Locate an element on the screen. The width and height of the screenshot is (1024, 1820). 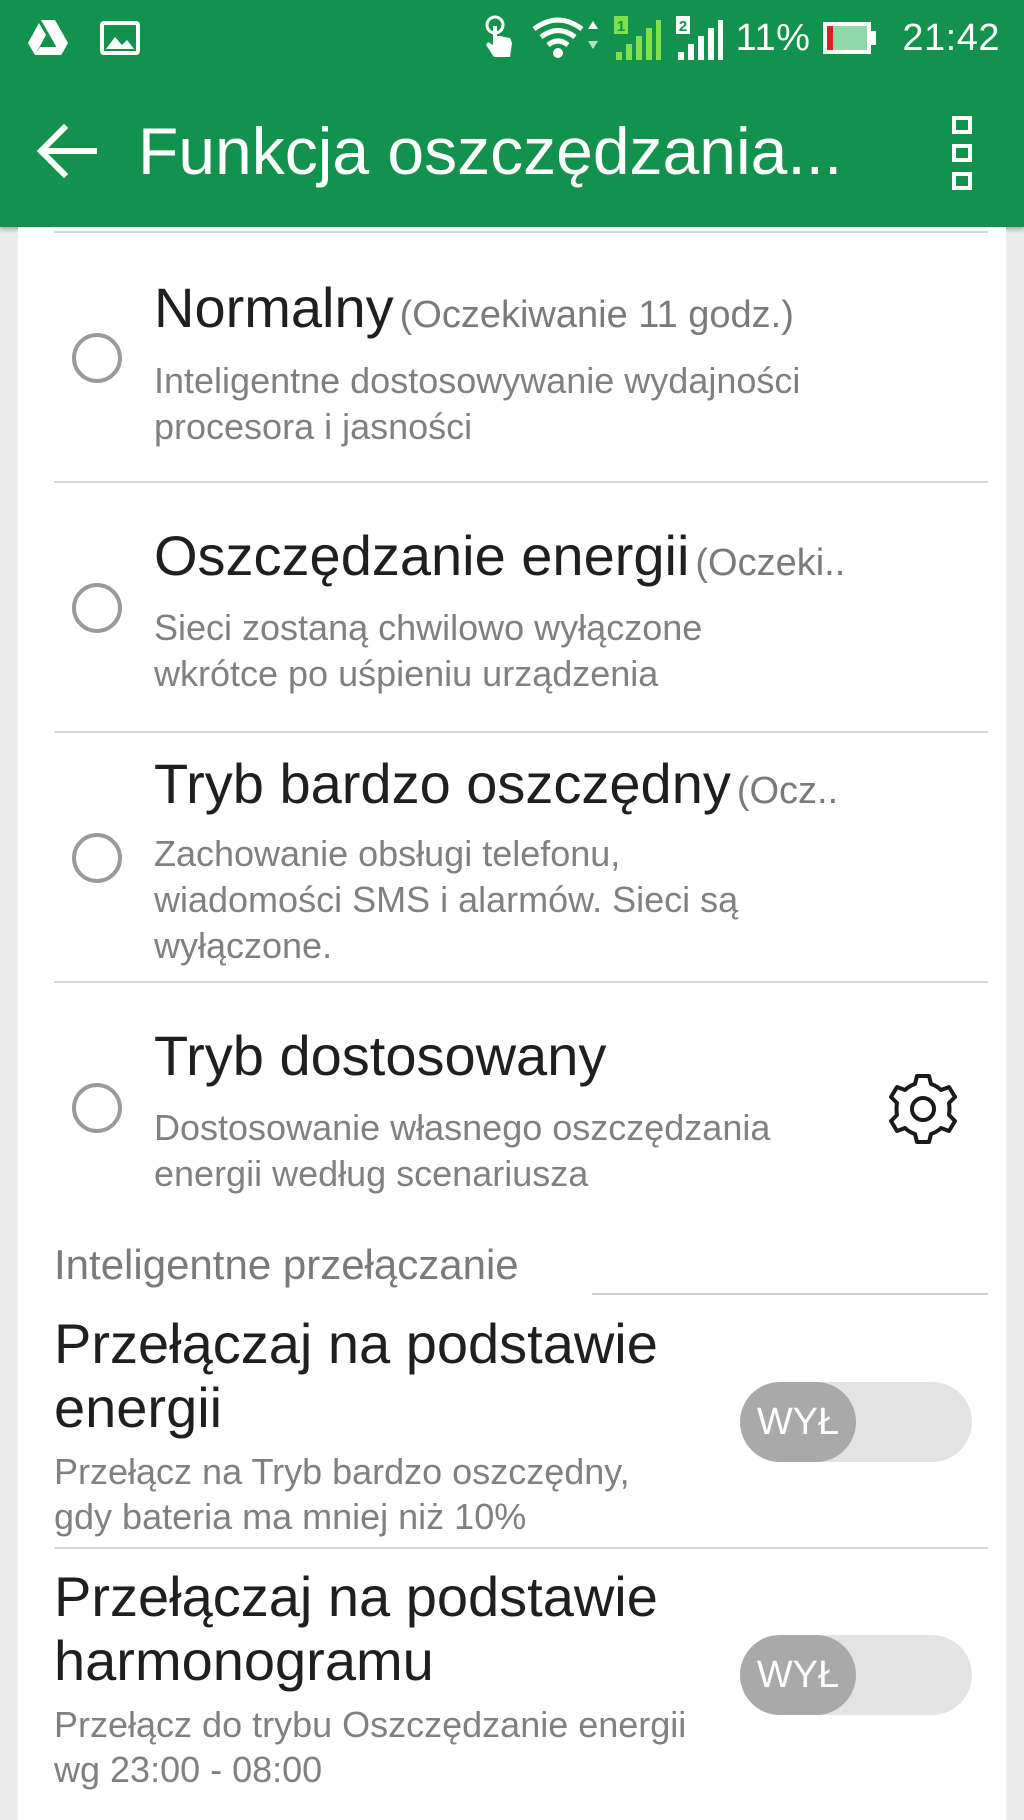
divider is located at coordinates (521, 1548).